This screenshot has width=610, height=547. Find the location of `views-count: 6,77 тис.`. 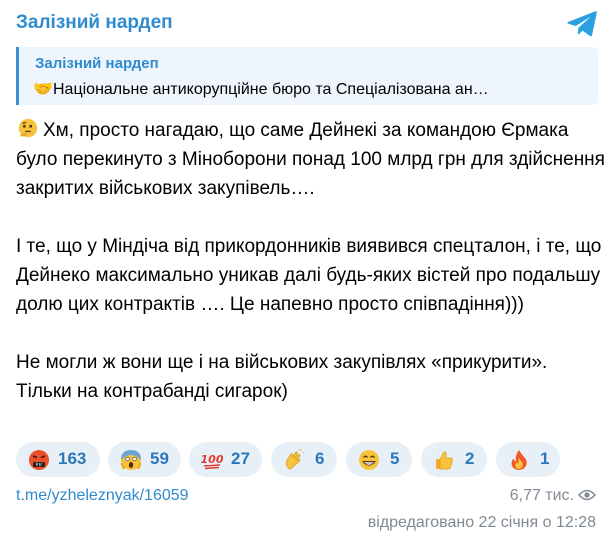

views-count: 6,77 тис. is located at coordinates (541, 495).